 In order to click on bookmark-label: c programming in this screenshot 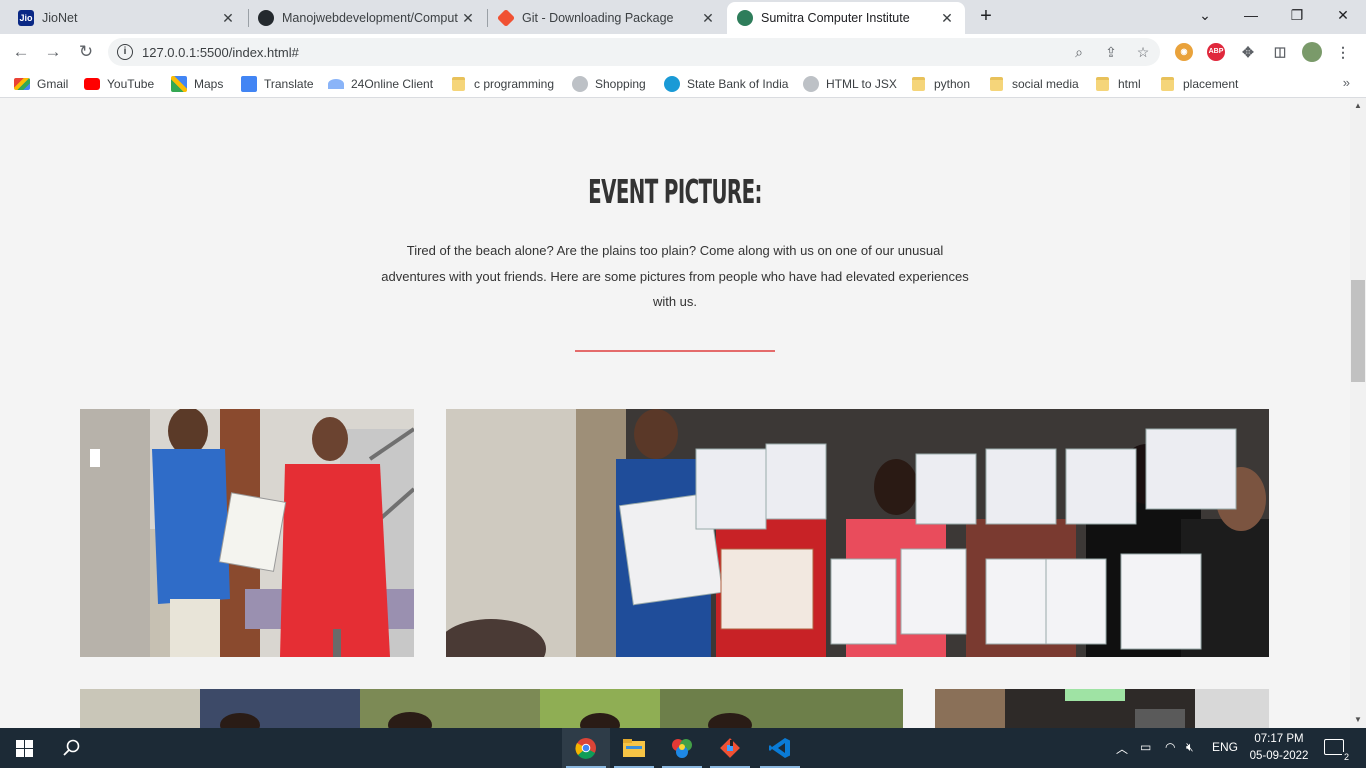, I will do `click(514, 84)`.